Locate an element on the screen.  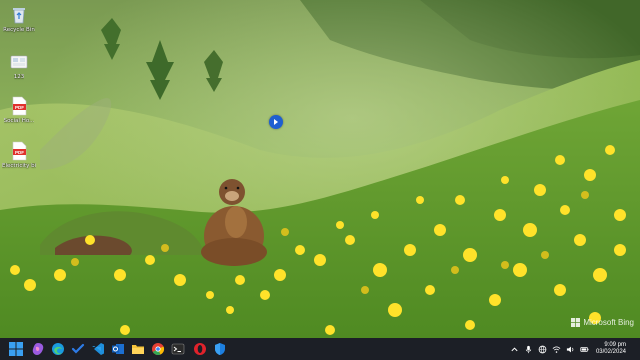
chevron-up-icon is located at coordinates (514, 349).